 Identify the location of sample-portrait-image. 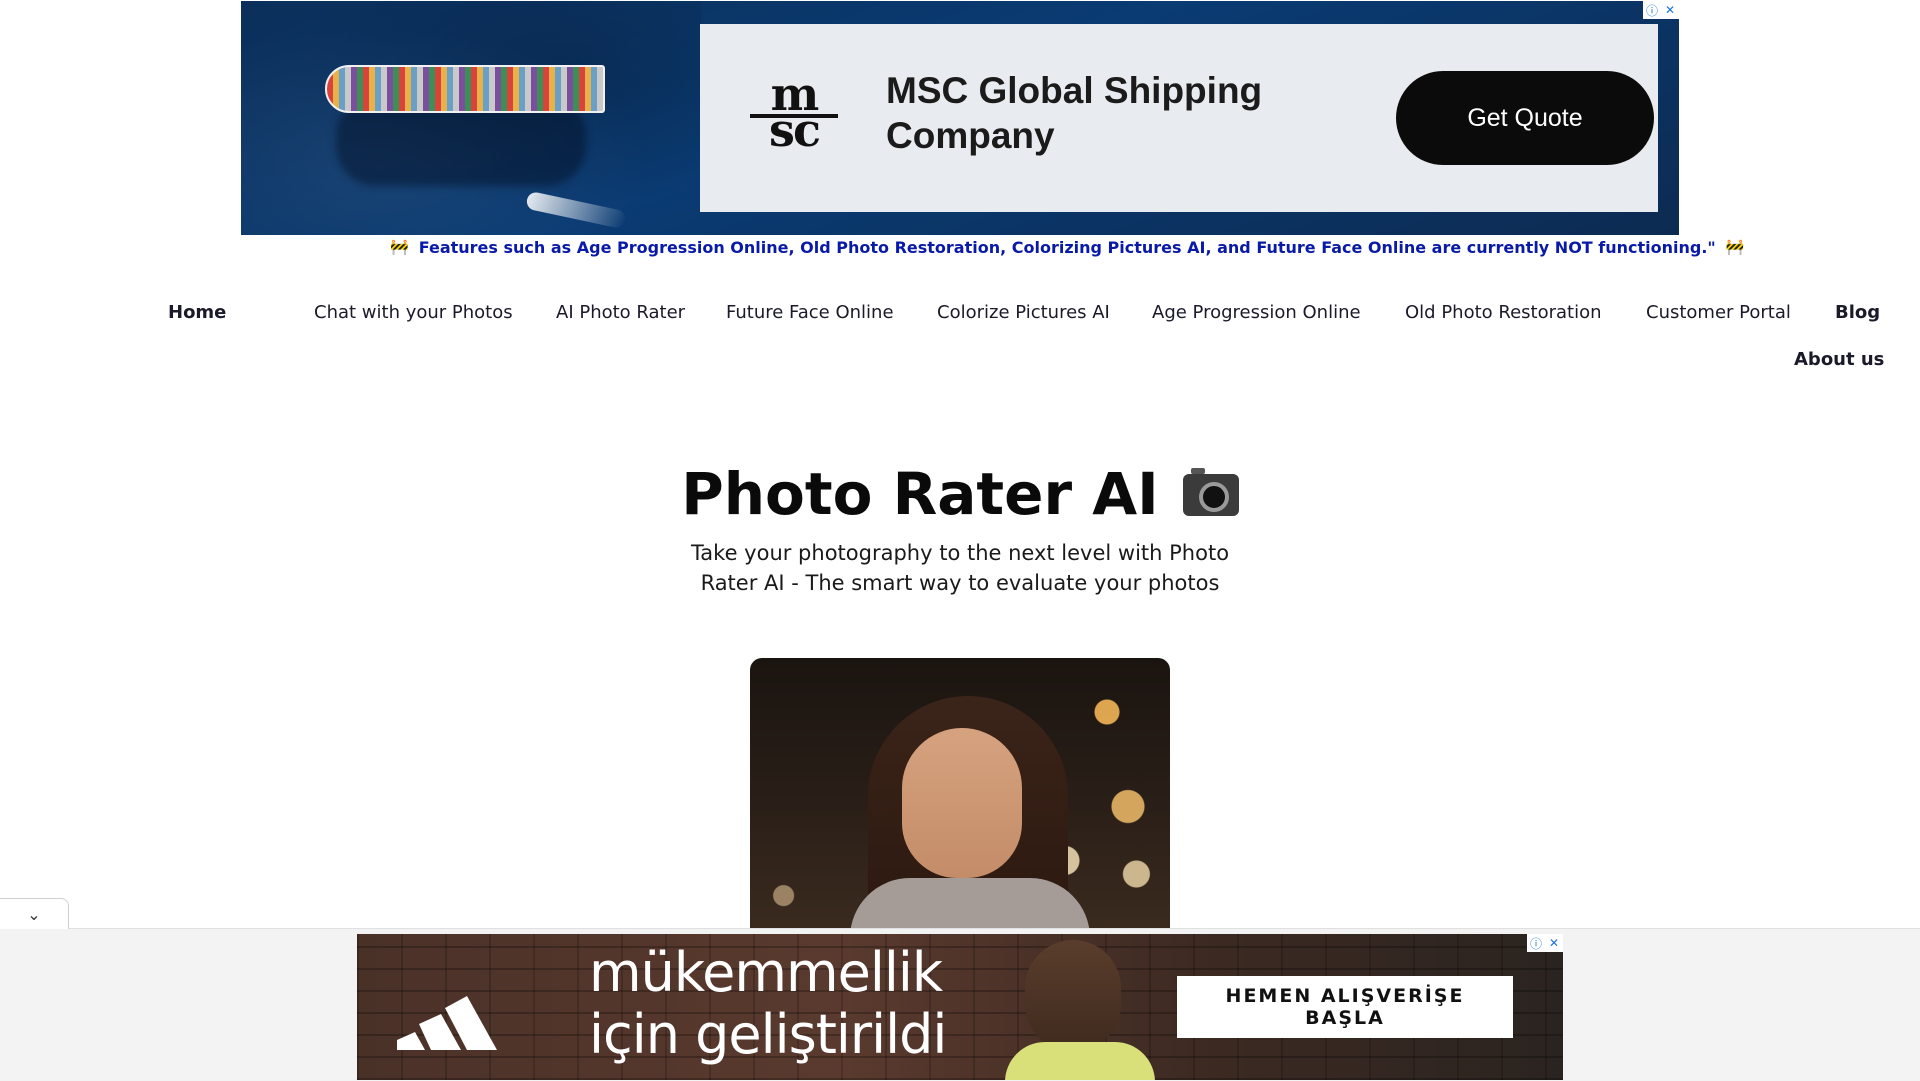
(960, 793).